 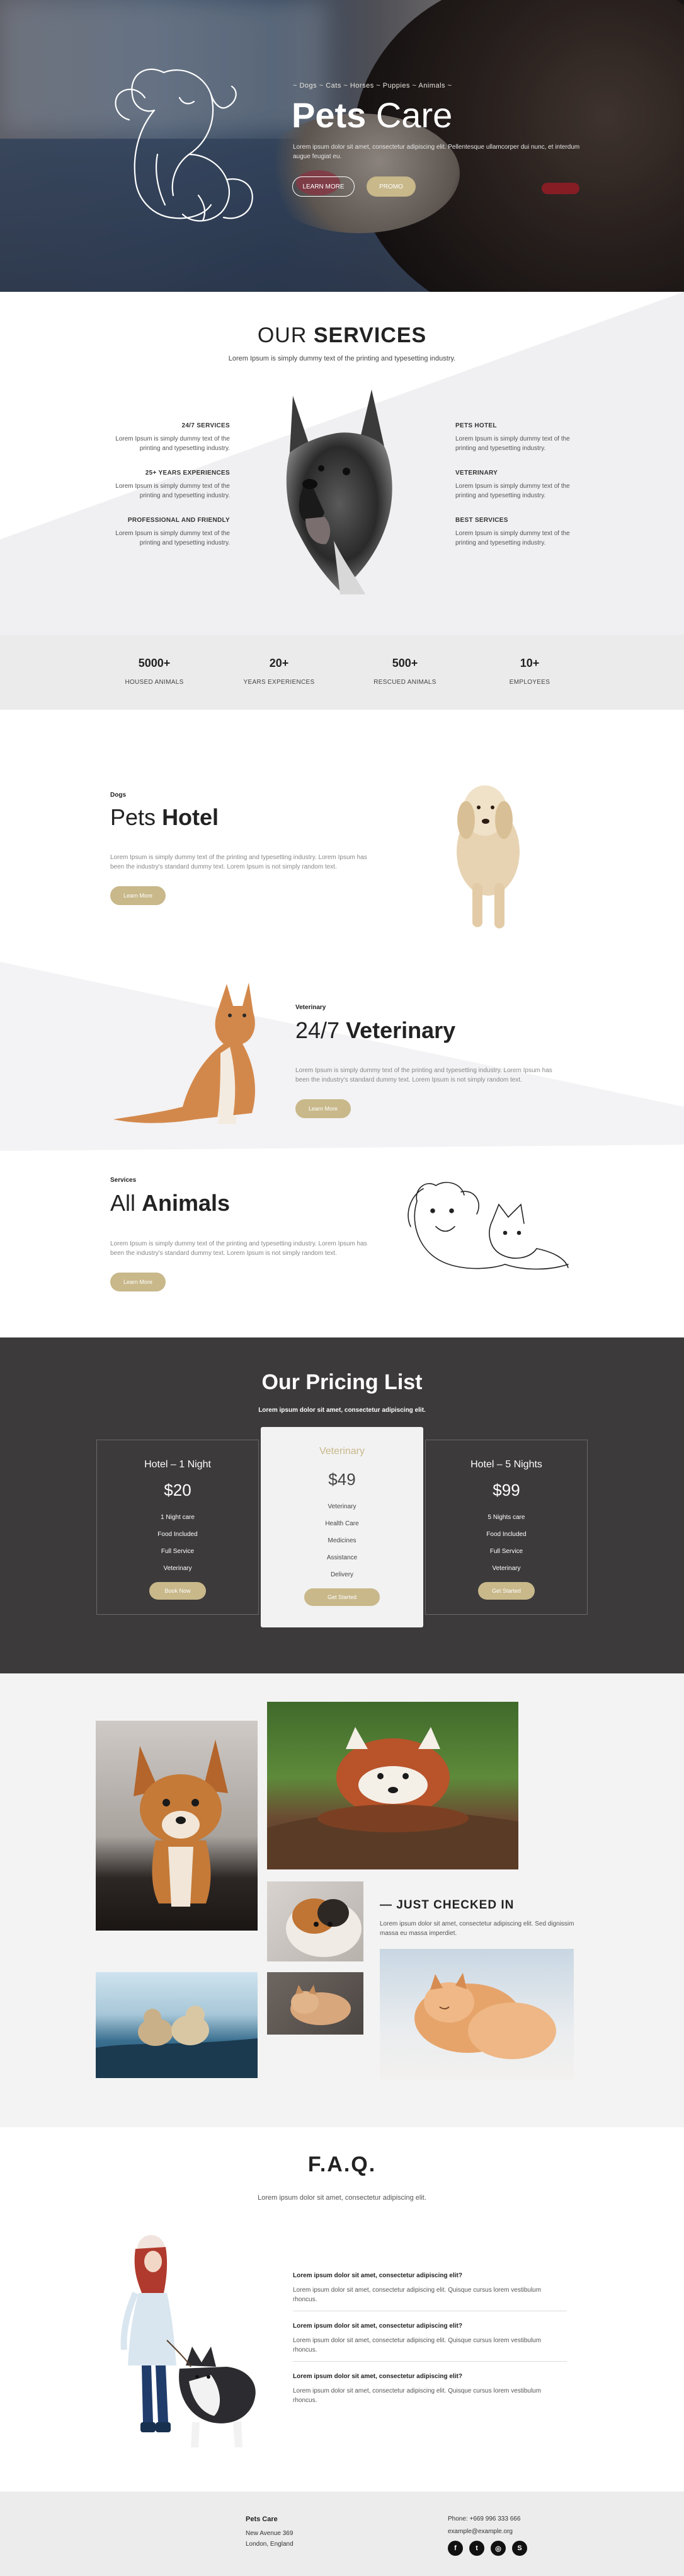 What do you see at coordinates (342, 2164) in the screenshot?
I see `faq-title: F.A.Q.` at bounding box center [342, 2164].